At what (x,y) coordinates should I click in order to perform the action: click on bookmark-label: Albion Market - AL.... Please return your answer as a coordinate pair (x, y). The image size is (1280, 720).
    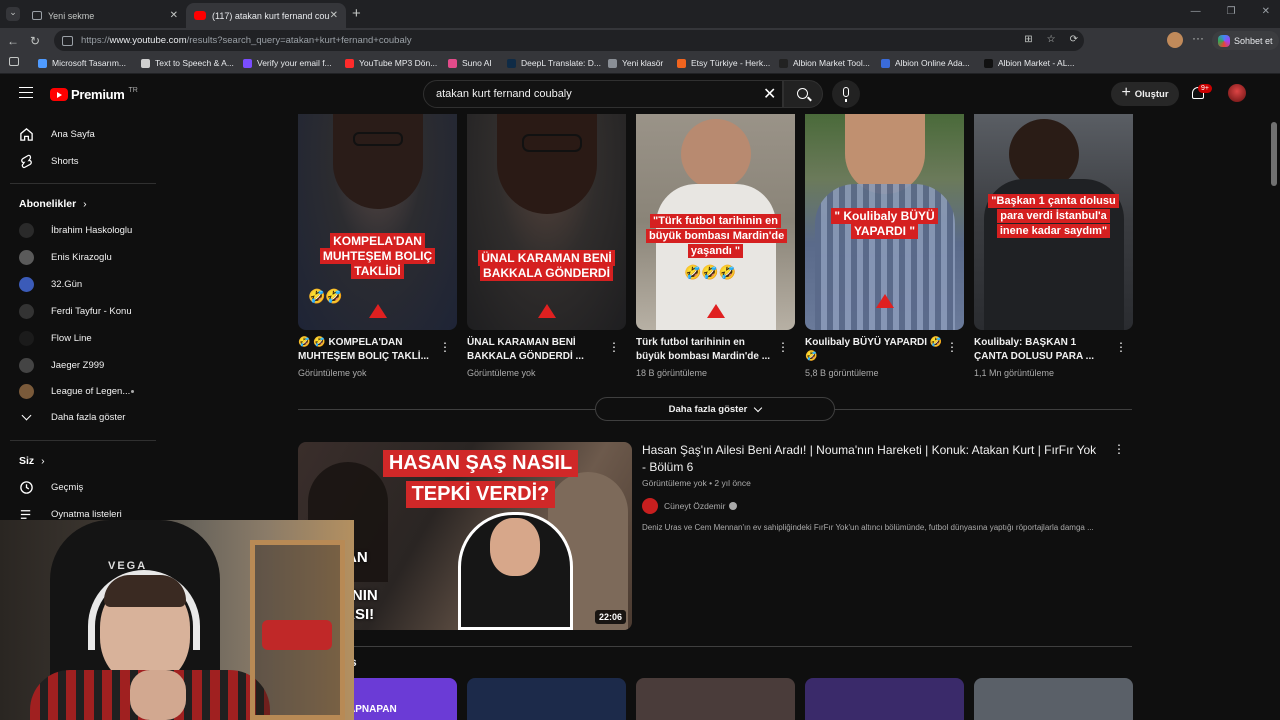
    Looking at the image, I should click on (1036, 63).